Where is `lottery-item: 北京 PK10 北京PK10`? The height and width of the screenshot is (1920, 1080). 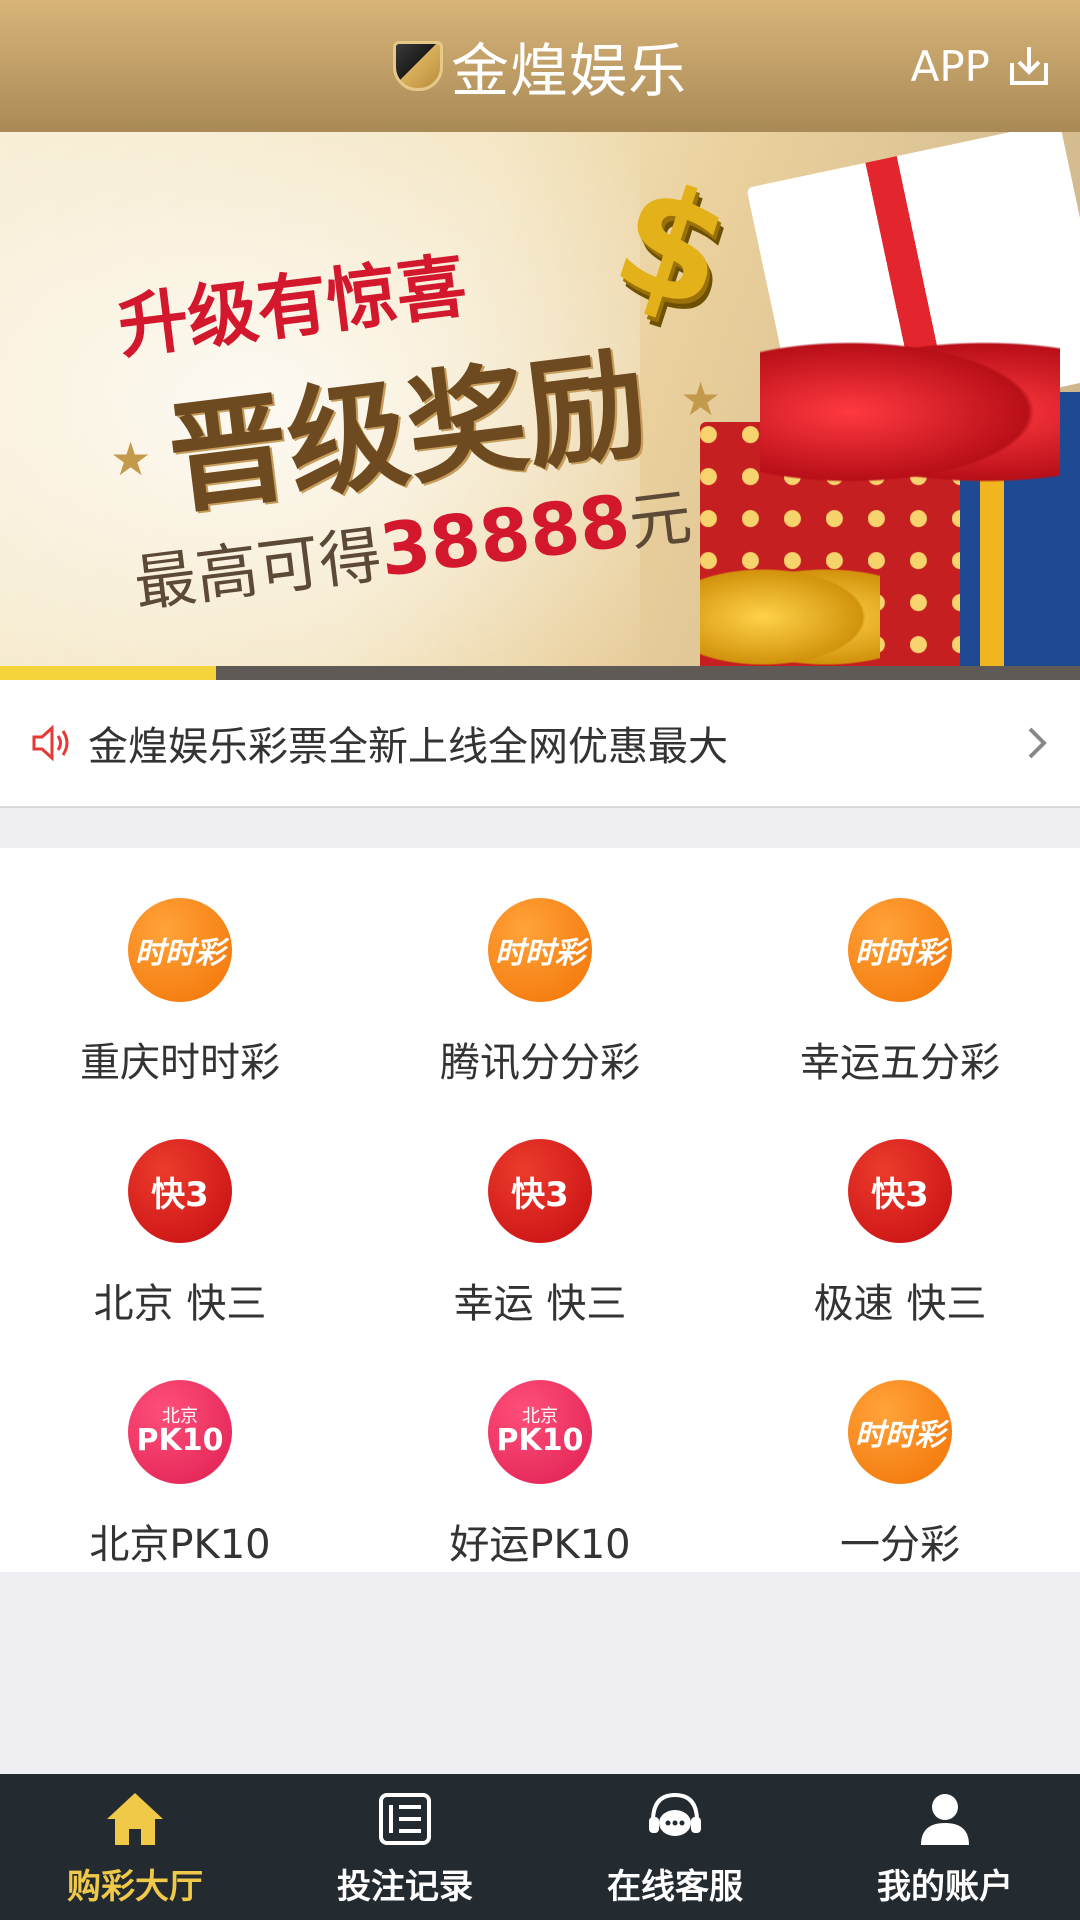
lottery-item: 北京 PK10 北京PK10 is located at coordinates (180, 1450).